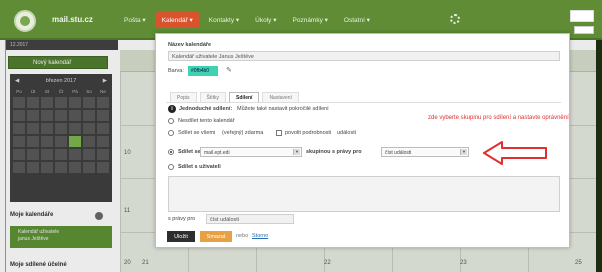  What do you see at coordinates (217, 153) in the screenshot?
I see `group-select-value: mail.ept.edi` at bounding box center [217, 153].